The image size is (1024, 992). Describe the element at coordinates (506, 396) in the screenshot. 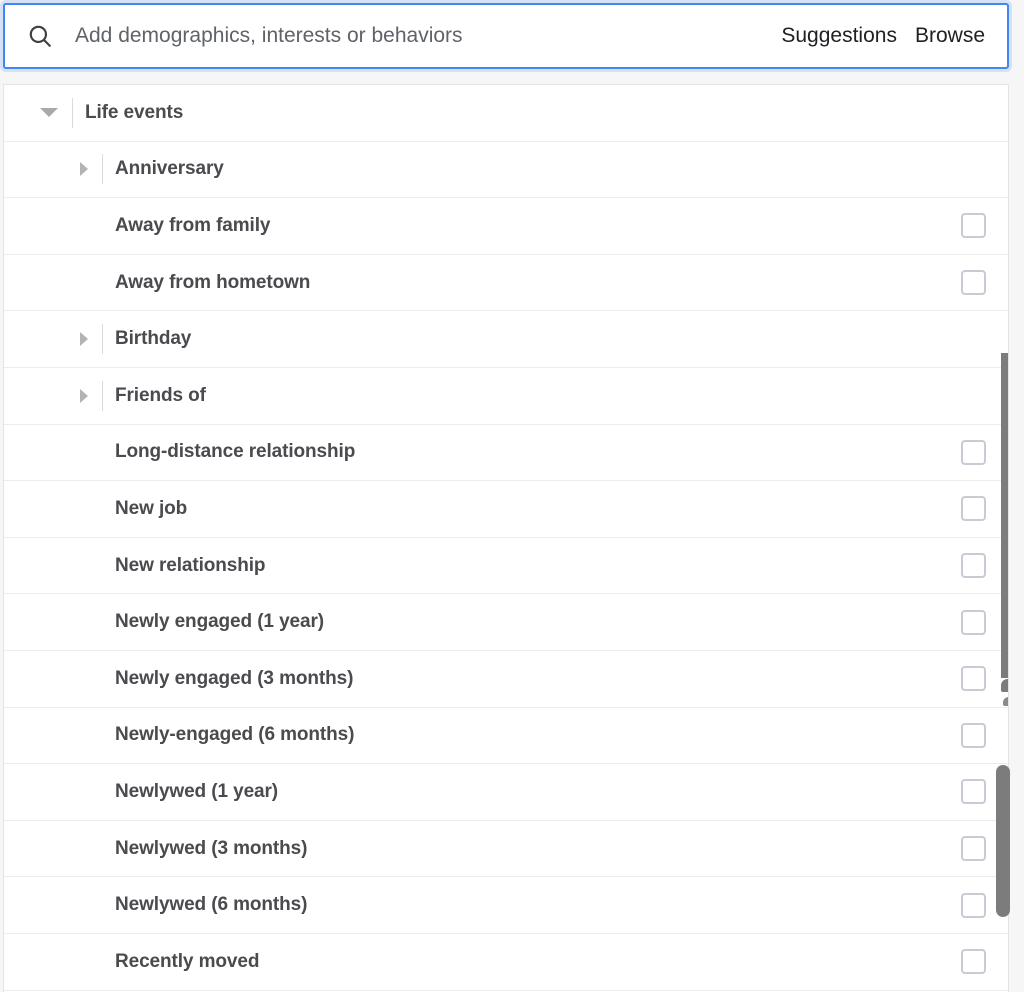

I see `list-item: Friends of` at that location.